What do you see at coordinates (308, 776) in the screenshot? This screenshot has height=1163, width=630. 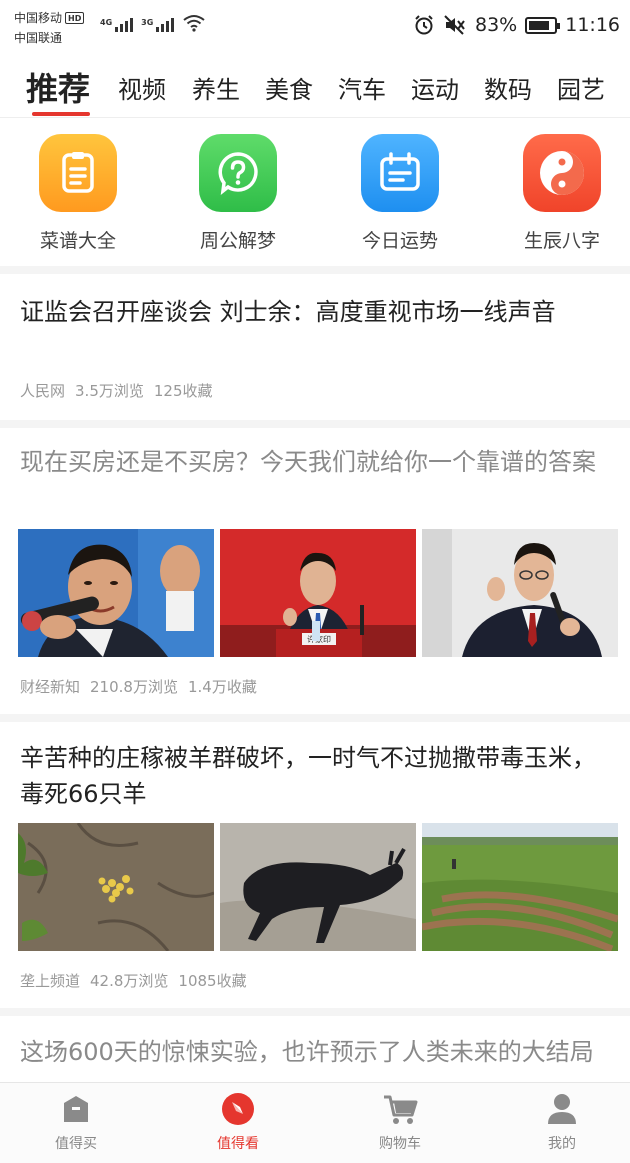 I see `article-title: 辛苦种的庄稼被羊群破坏，一时气不过抛撒带毒玉米，毒死66只羊` at bounding box center [308, 776].